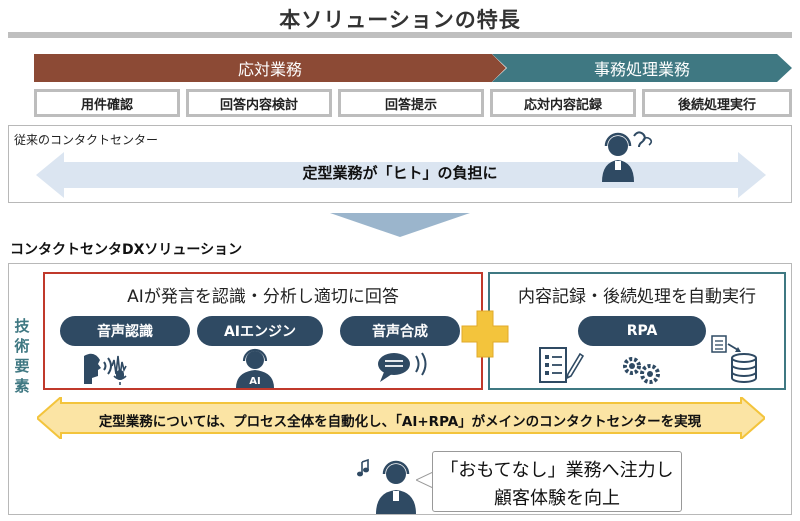  I want to click on title-underline, so click(400, 35).